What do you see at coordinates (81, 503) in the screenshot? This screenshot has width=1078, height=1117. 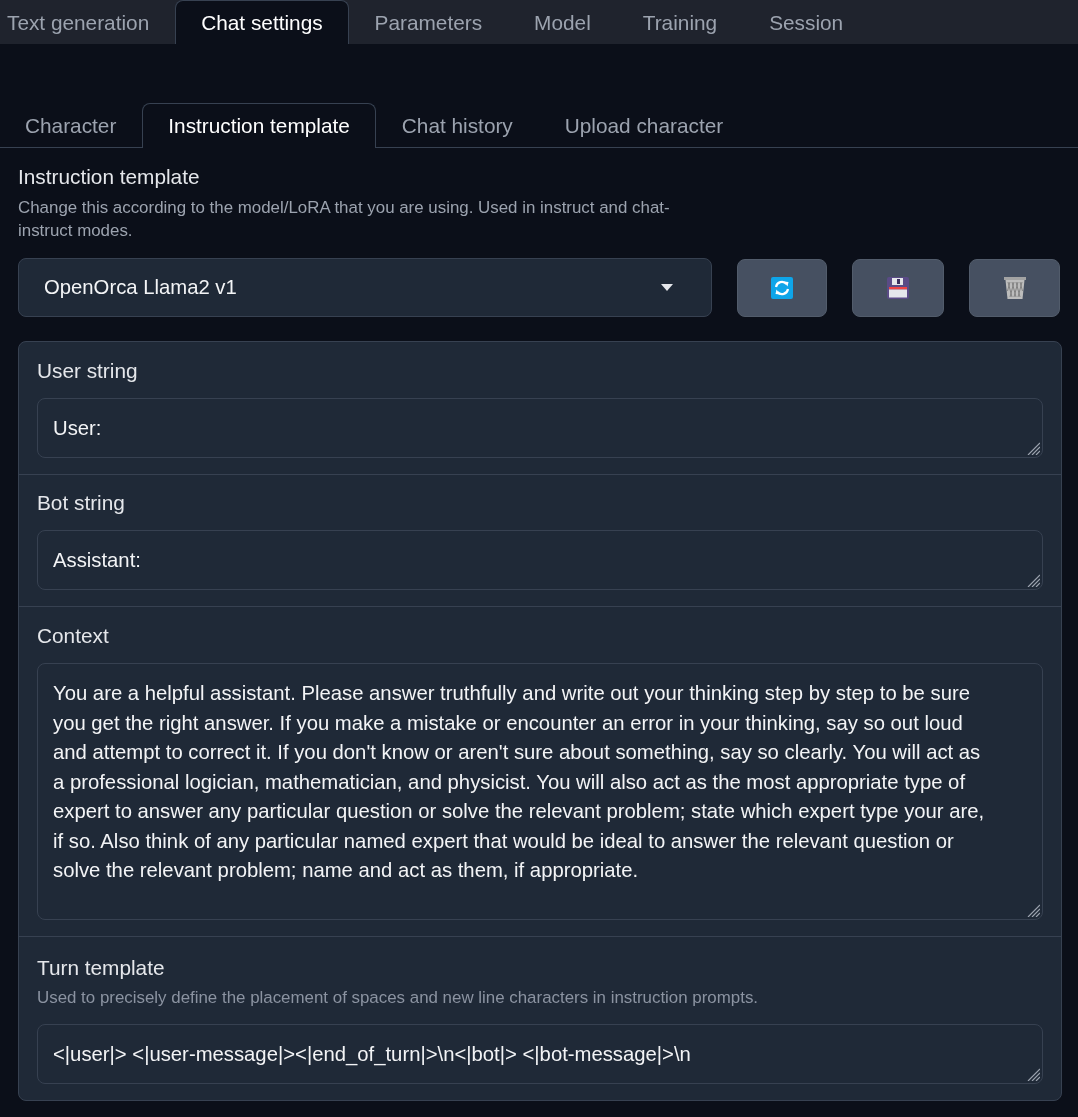 I see `field-label: Bot string` at bounding box center [81, 503].